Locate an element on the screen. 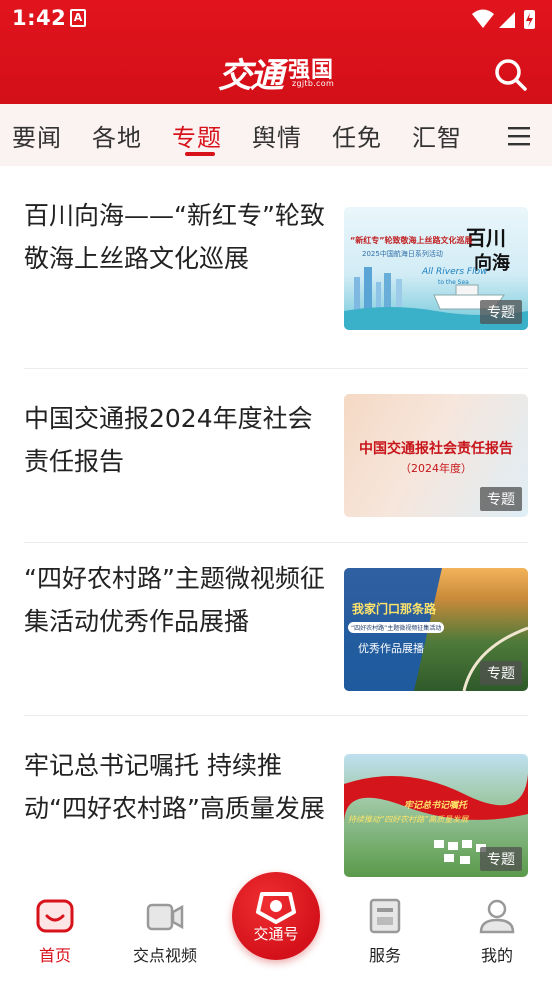 This screenshot has height=983, width=552. thumb-english-1: All Rivers Flow is located at coordinates (455, 272).